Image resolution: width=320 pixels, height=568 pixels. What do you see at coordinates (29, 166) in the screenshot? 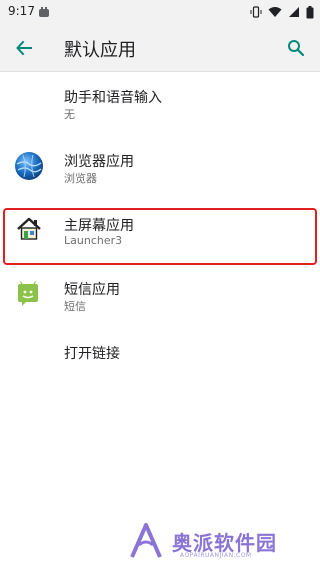
I see `browser-globe-icon` at bounding box center [29, 166].